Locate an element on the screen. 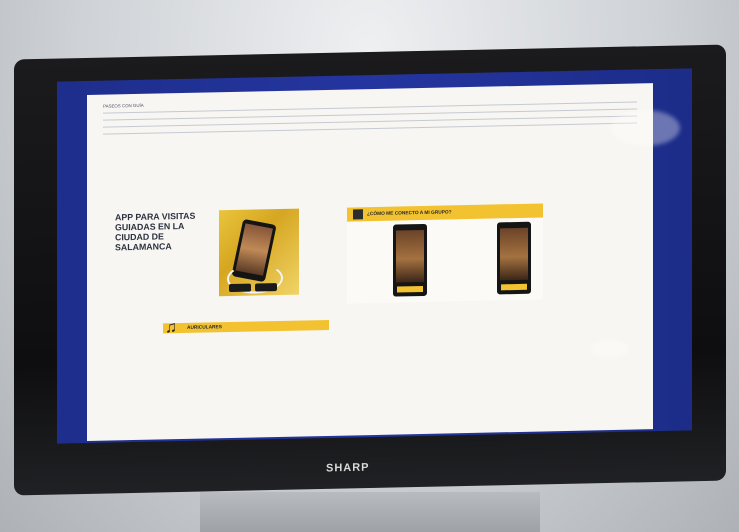  schedule-table: PASEOS CON GUÍA is located at coordinates (370, 112).